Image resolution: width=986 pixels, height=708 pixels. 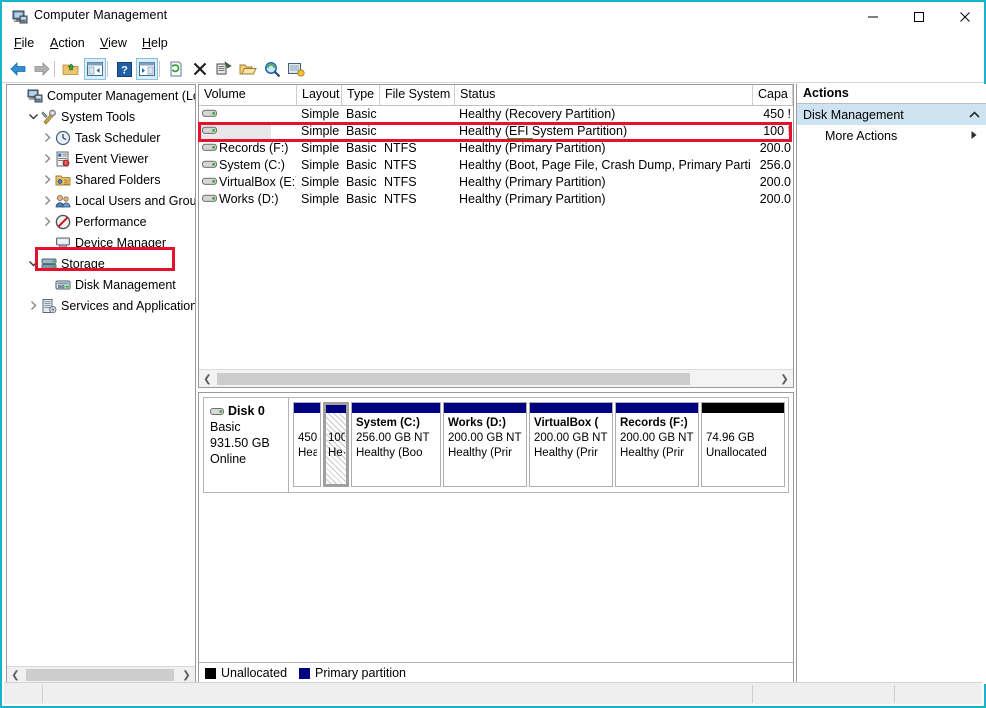 I want to click on menu-help: Help, so click(x=155, y=43).